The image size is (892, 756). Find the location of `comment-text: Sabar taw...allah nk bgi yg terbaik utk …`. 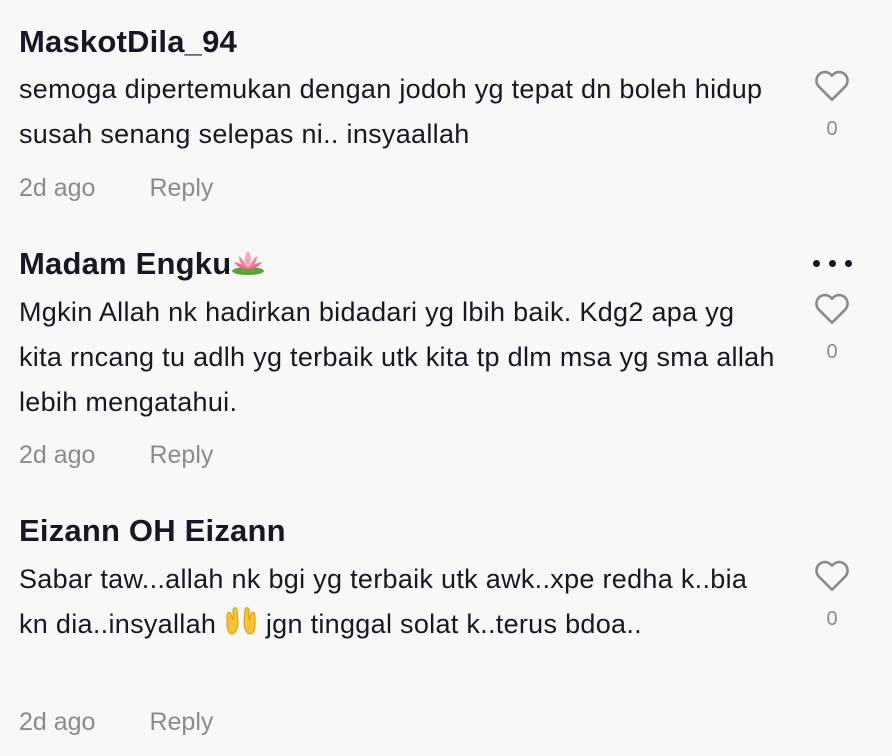

comment-text: Sabar taw...allah nk bgi yg terbaik utk … is located at coordinates (399, 603).